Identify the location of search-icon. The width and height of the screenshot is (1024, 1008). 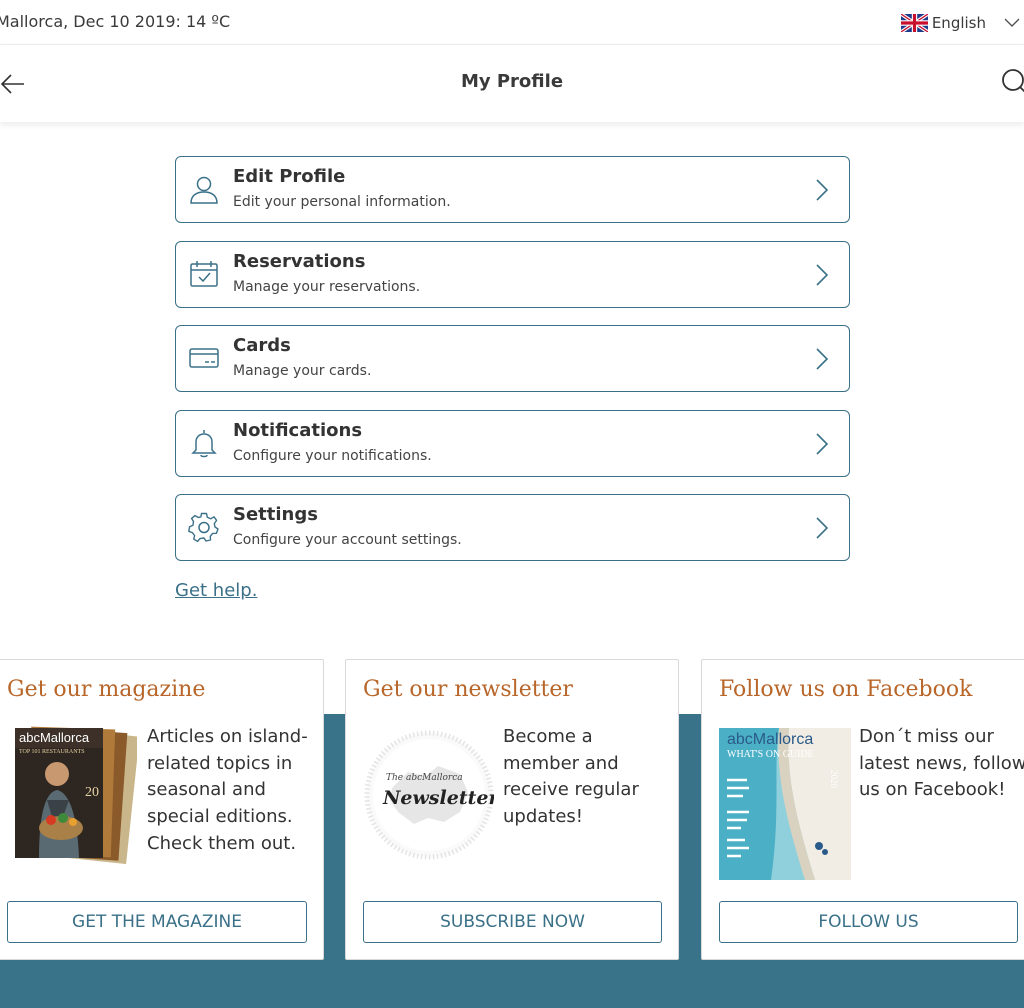
(1011, 82).